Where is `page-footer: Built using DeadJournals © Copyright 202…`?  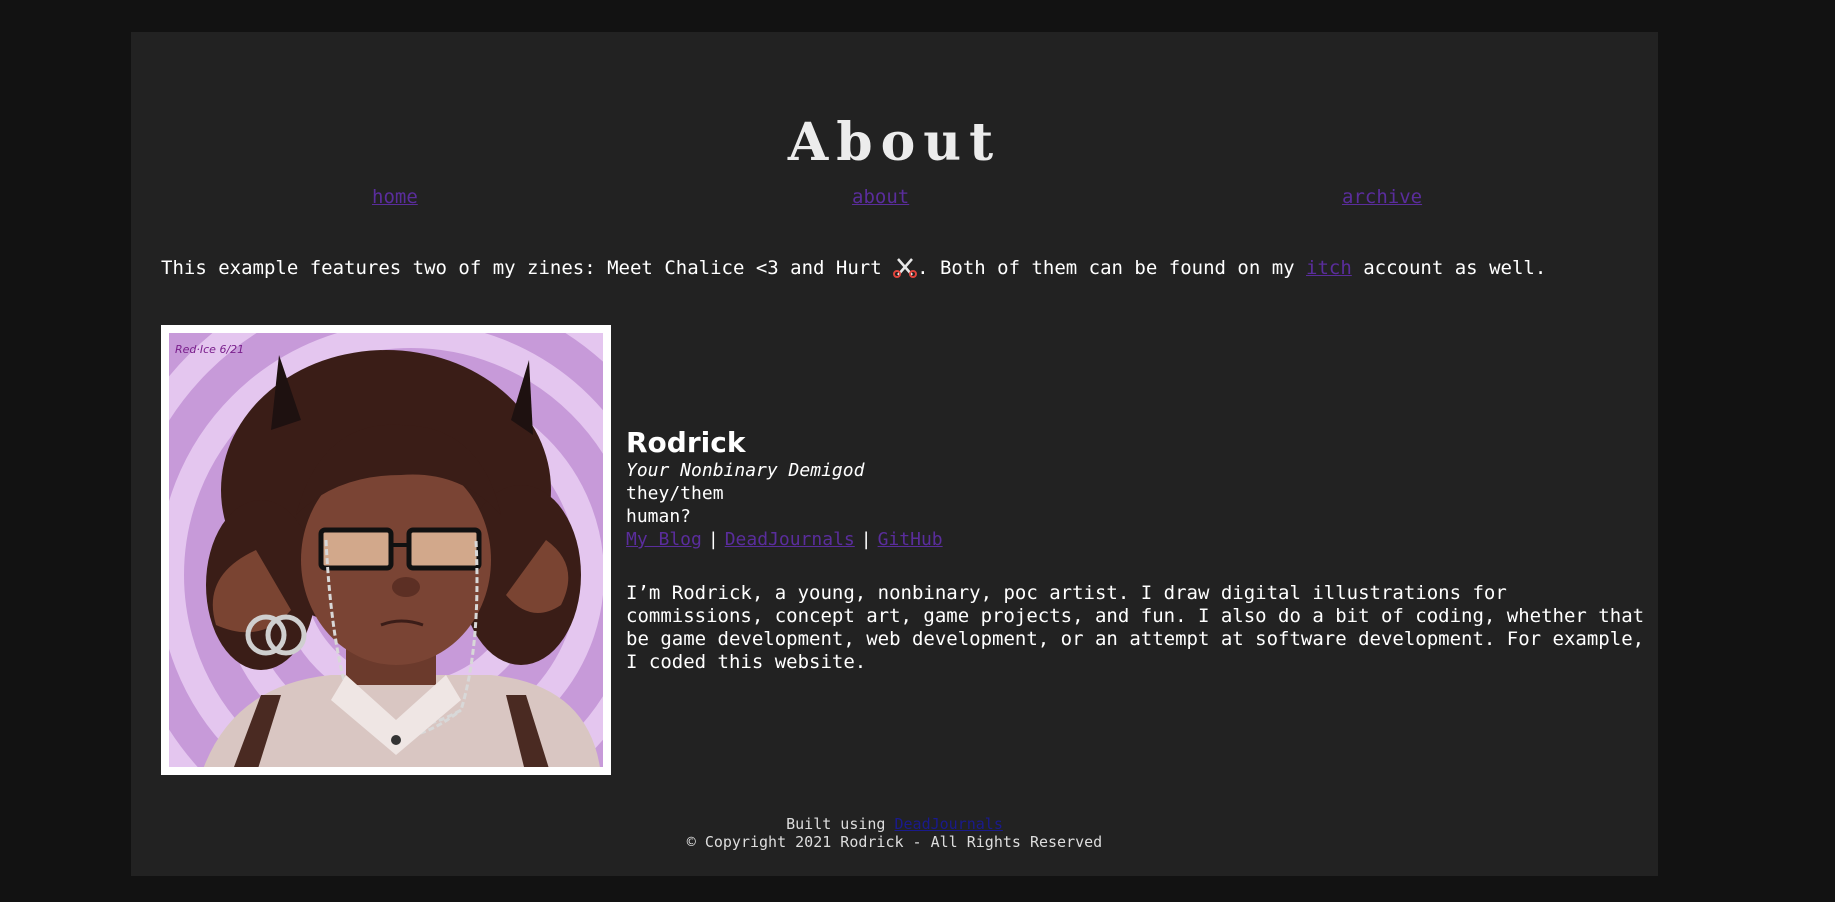
page-footer: Built using DeadJournals © Copyright 202… is located at coordinates (894, 833).